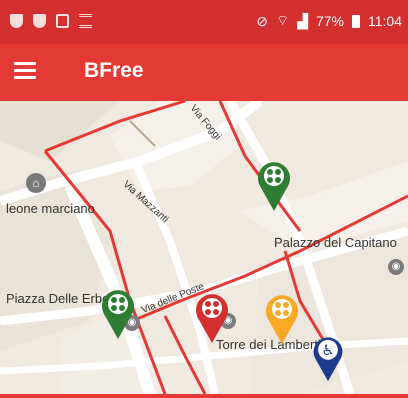 The height and width of the screenshot is (398, 408). Describe the element at coordinates (50, 208) in the screenshot. I see `place-label-leone: leone marciano` at that location.